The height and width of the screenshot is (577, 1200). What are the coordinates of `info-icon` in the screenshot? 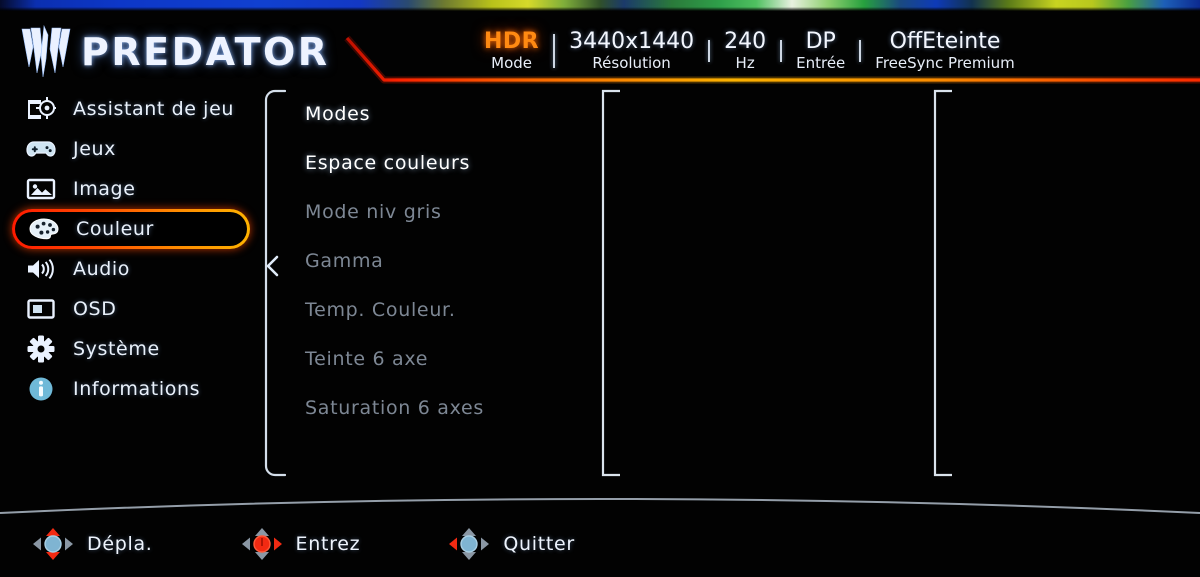 It's located at (41, 389).